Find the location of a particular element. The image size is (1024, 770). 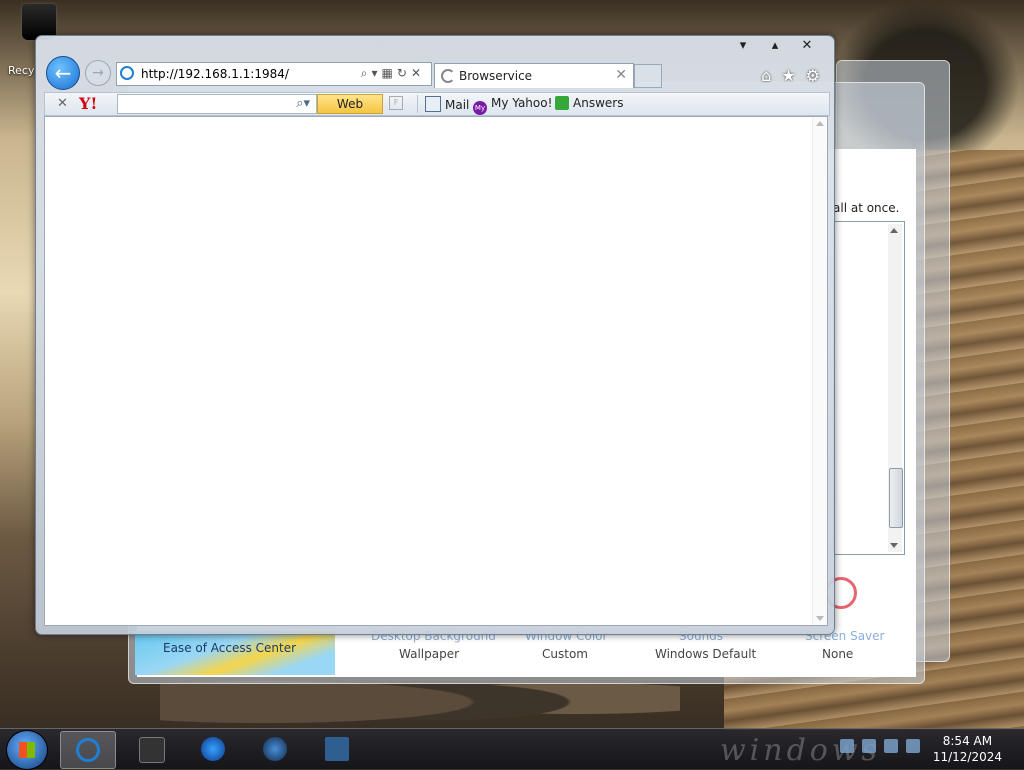

answers-link: Answers is located at coordinates (589, 103).